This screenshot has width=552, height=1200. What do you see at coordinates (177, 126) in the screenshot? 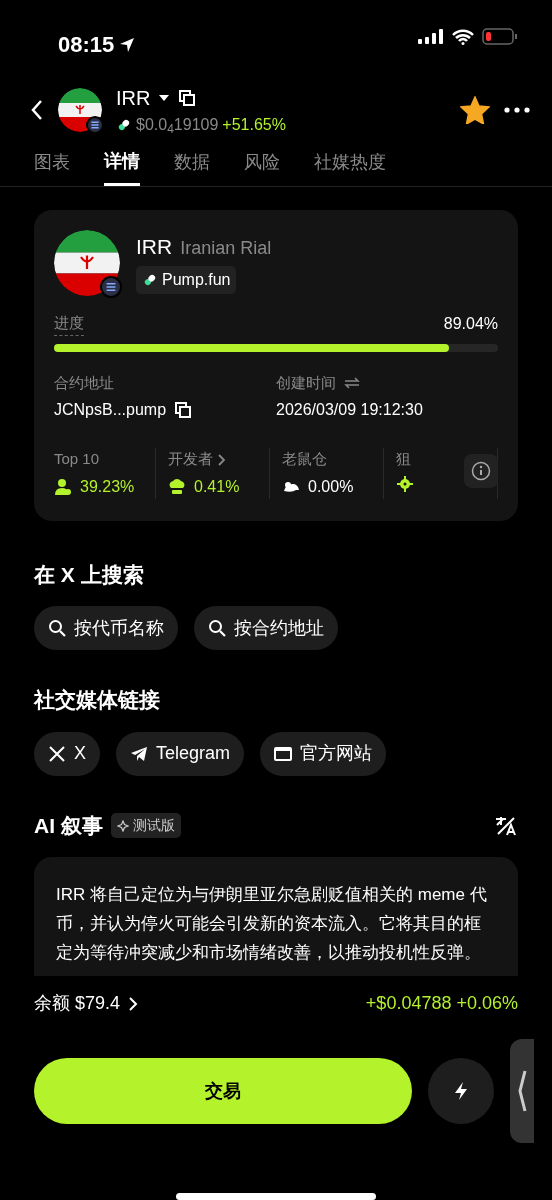
I see `token-price: $0.0$_{4}$19109` at bounding box center [177, 126].